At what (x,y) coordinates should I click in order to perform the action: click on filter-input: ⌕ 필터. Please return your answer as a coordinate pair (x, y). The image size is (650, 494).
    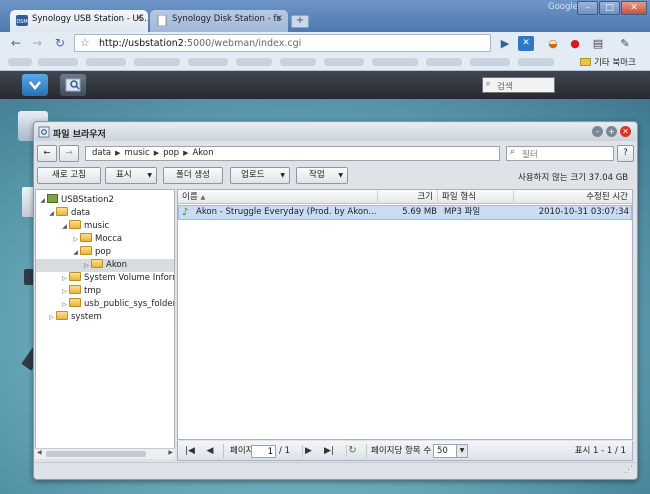
    Looking at the image, I should click on (560, 153).